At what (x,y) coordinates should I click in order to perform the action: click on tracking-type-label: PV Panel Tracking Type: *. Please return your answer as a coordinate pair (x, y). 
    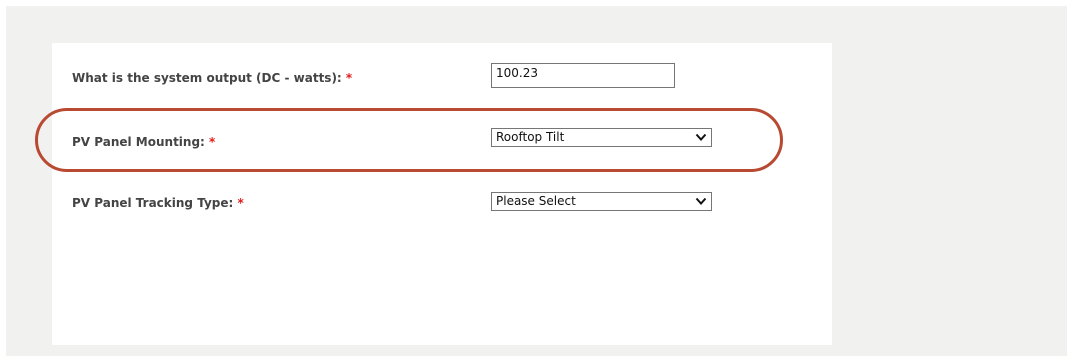
    Looking at the image, I should click on (158, 203).